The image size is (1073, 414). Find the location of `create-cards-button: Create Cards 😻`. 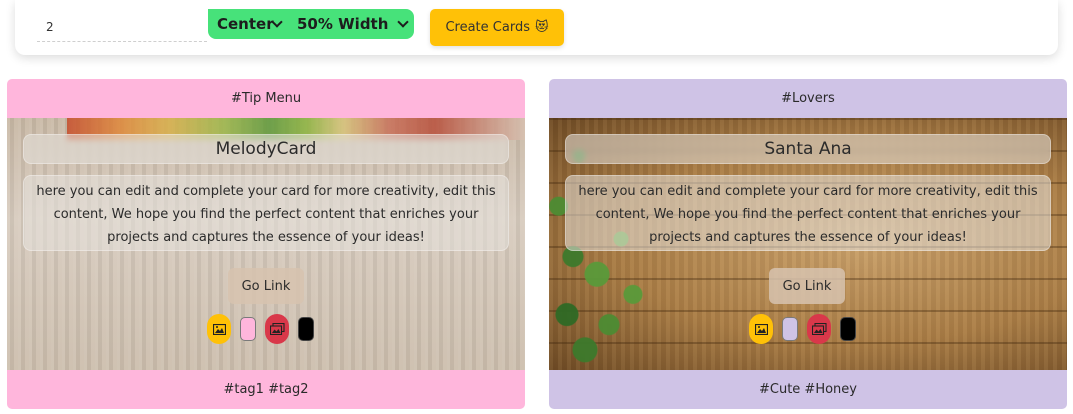

create-cards-button: Create Cards 😻 is located at coordinates (497, 27).